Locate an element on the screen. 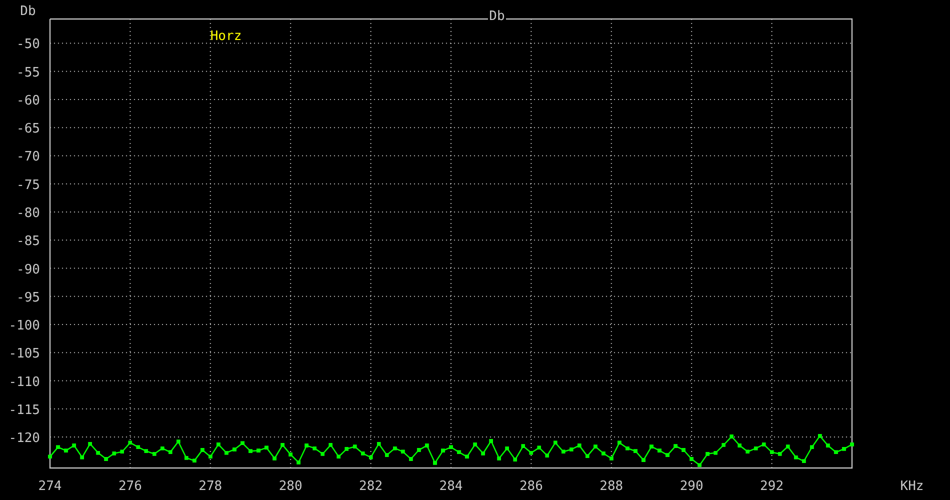 The image size is (950, 500). tick-label: 280 is located at coordinates (290, 486).